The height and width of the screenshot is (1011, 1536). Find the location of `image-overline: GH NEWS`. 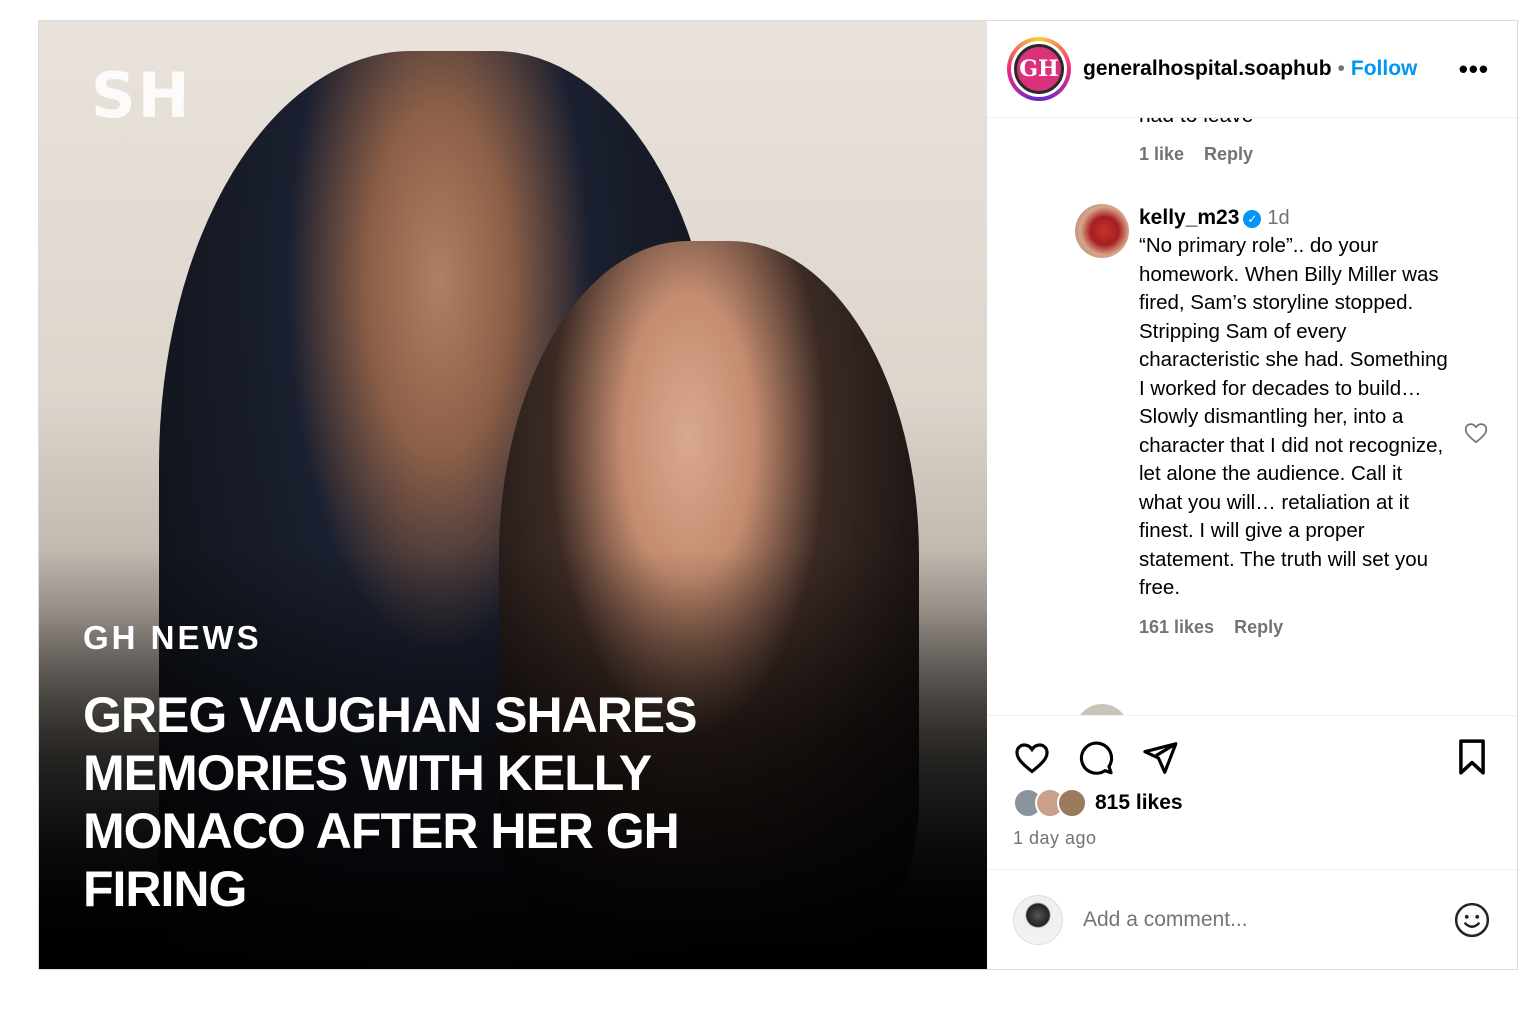

image-overline: GH NEWS is located at coordinates (172, 637).